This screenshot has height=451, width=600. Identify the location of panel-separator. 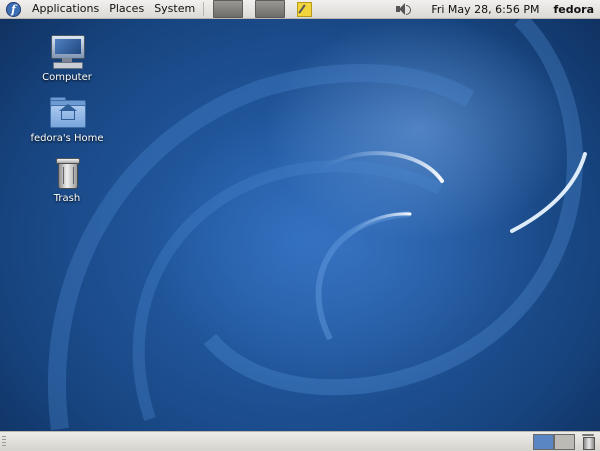
(204, 9).